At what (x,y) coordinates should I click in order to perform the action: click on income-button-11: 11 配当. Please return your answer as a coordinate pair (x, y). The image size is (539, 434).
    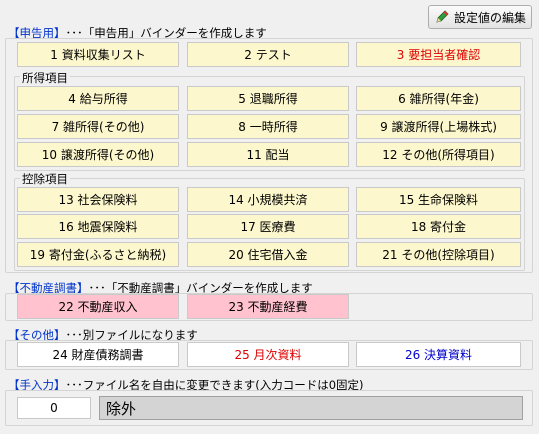
    Looking at the image, I should click on (268, 154).